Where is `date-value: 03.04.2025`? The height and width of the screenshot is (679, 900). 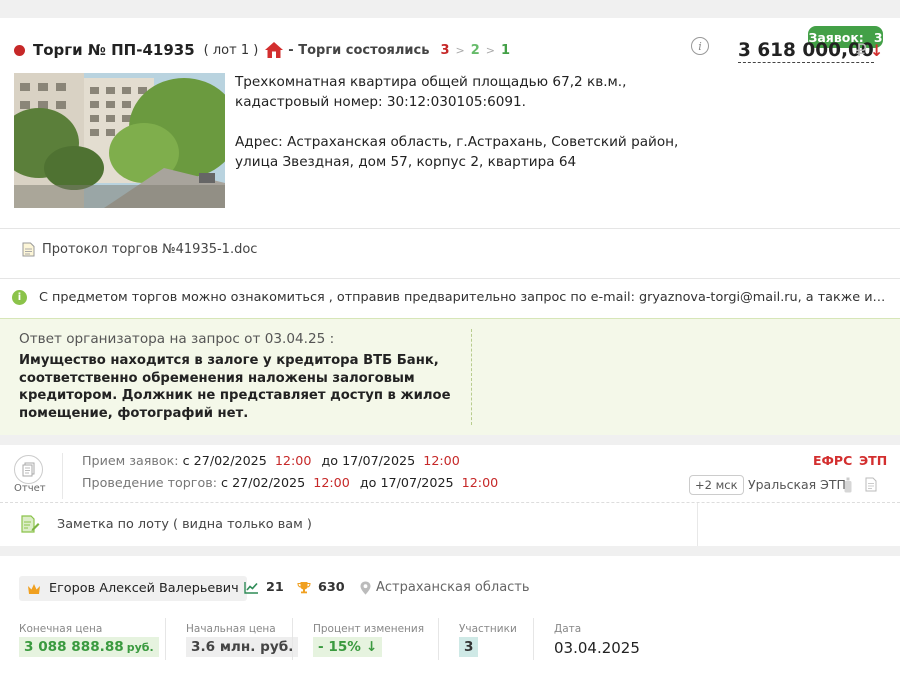
date-value: 03.04.2025 is located at coordinates (597, 648).